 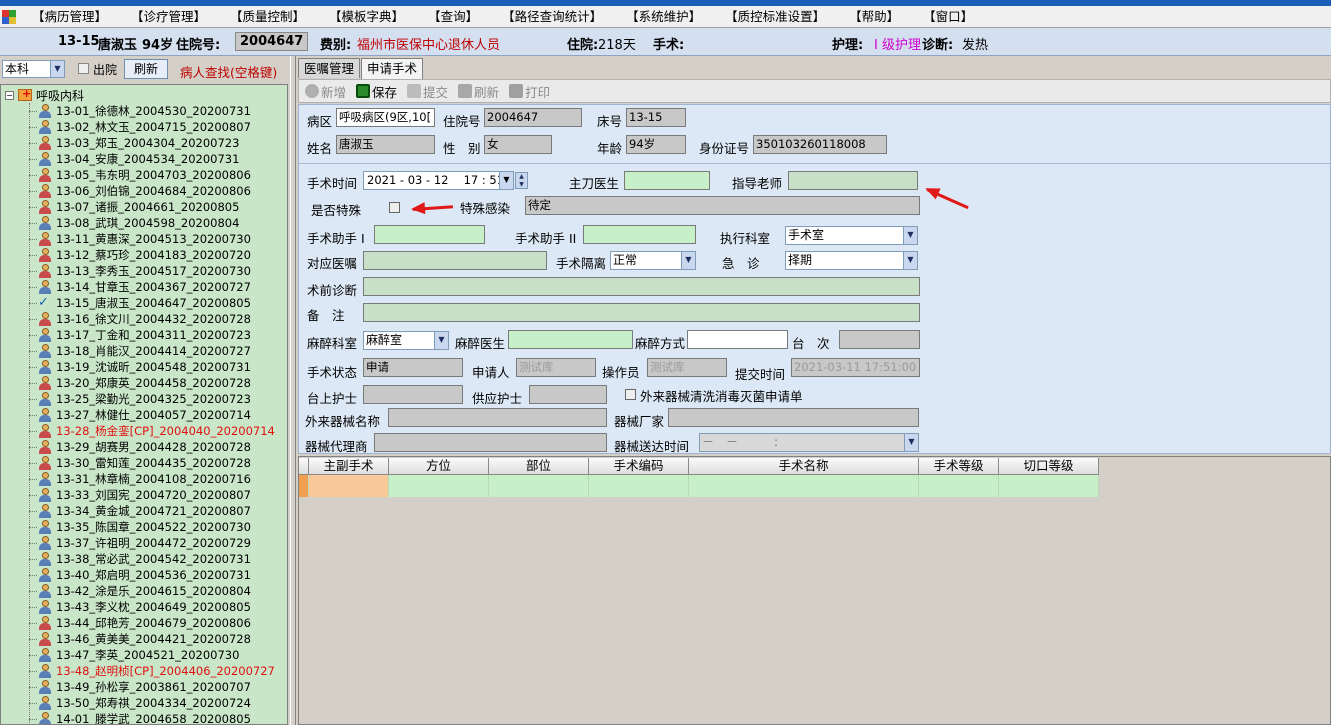 What do you see at coordinates (69, 17) in the screenshot?
I see `menu-medical-records: 【病历管理】` at bounding box center [69, 17].